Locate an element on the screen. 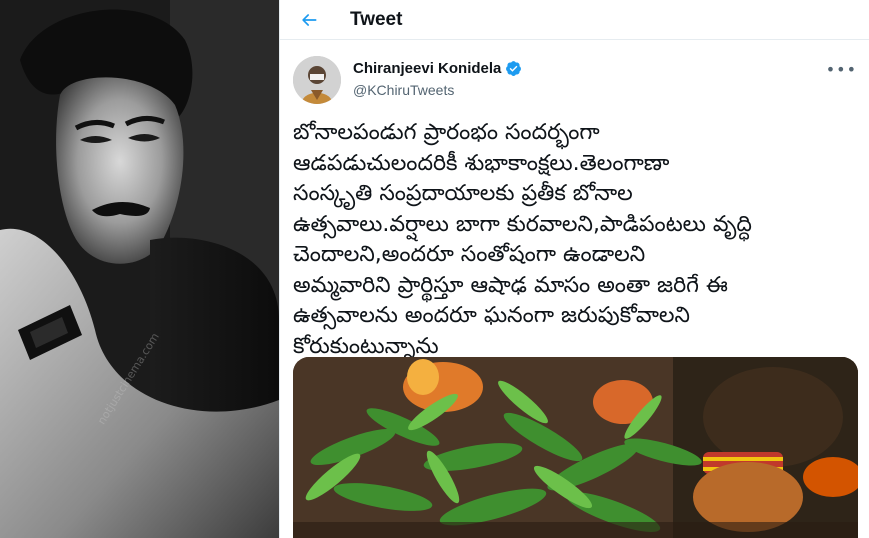 The width and height of the screenshot is (869, 538). author-name: Chiranjeevi Konidela is located at coordinates (437, 68).